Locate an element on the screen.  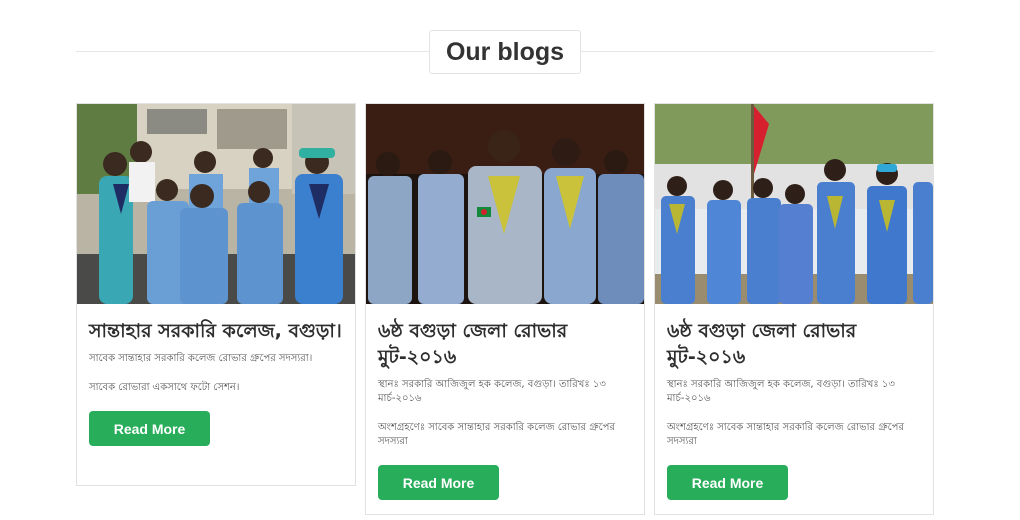
blogs-section-header: Our blogs is located at coordinates (505, 52).